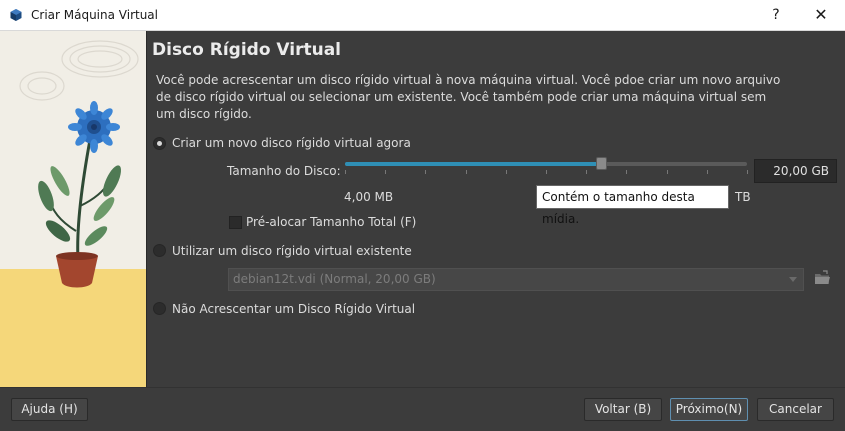  What do you see at coordinates (795, 409) in the screenshot?
I see `cancel-button: Cancelar` at bounding box center [795, 409].